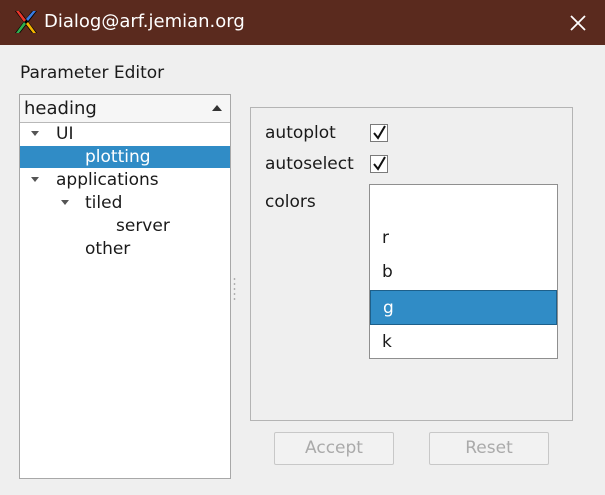 This screenshot has width=605, height=495. I want to click on title-bar: Dialog@arf.jemian.org, so click(302, 22).